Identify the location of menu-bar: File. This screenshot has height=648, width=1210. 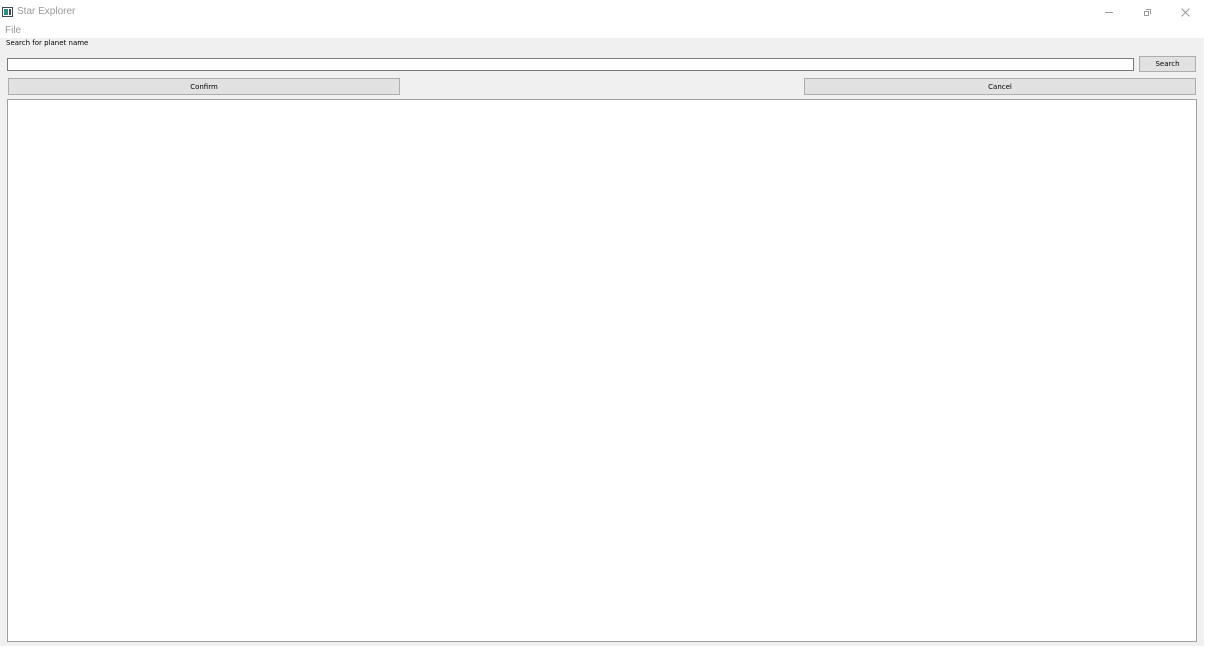
(605, 31).